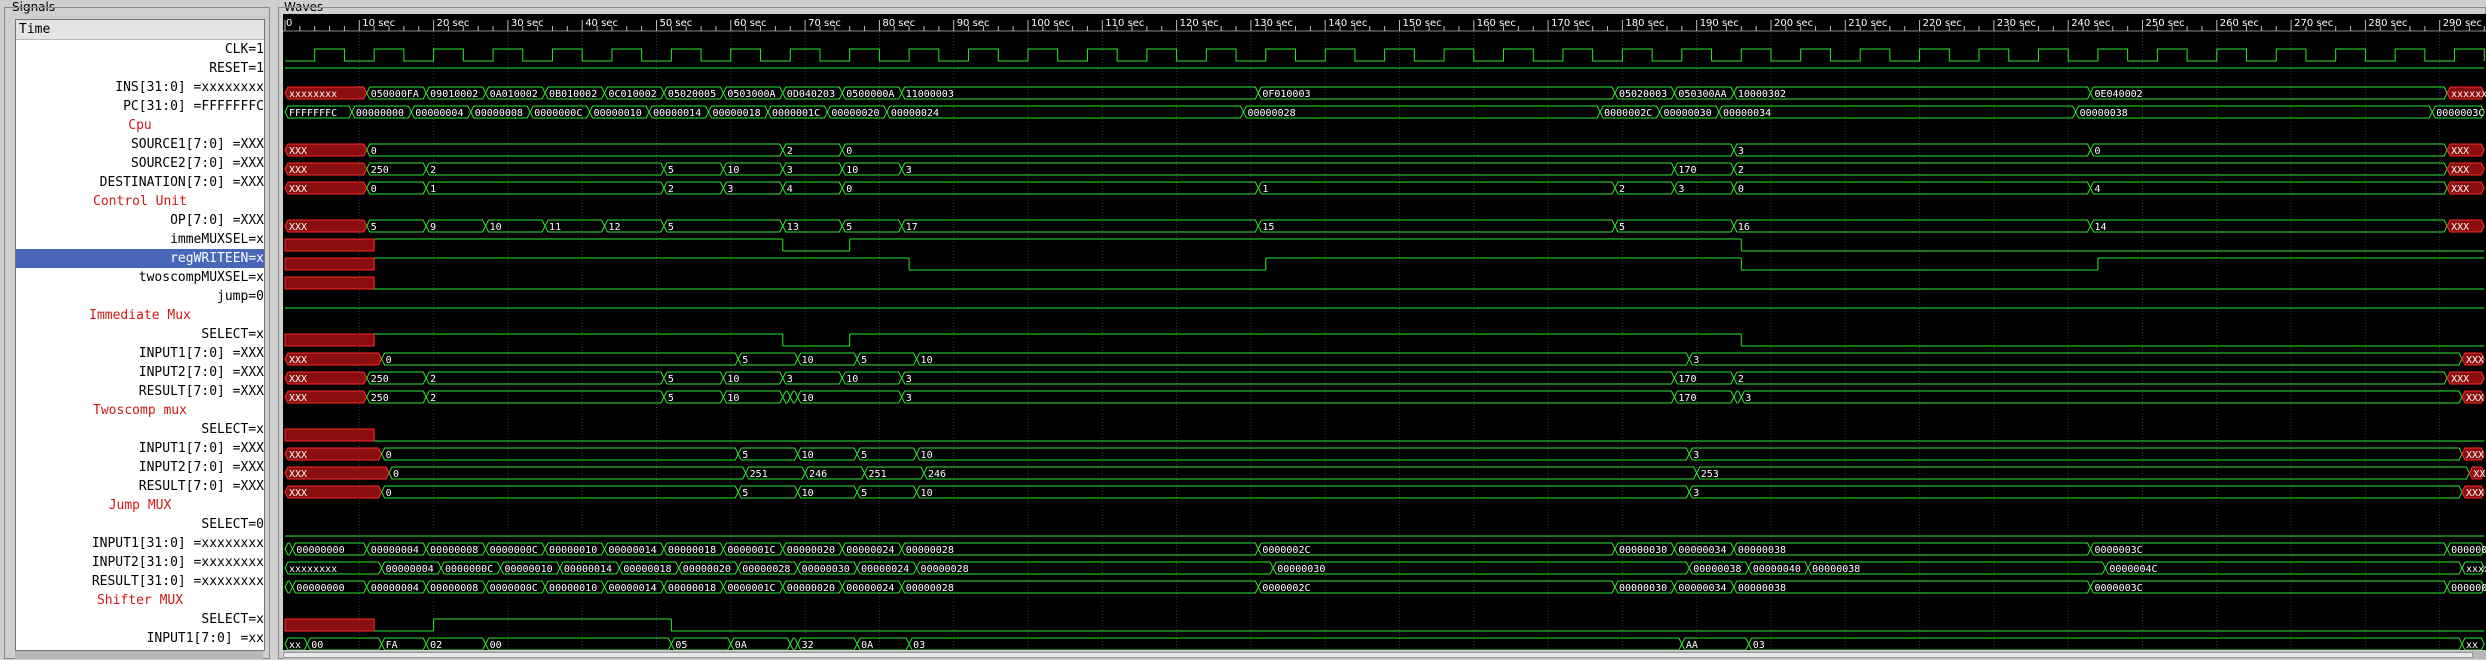 This screenshot has height=660, width=2486. What do you see at coordinates (140, 49) in the screenshot?
I see `signal-row: CLK=1` at bounding box center [140, 49].